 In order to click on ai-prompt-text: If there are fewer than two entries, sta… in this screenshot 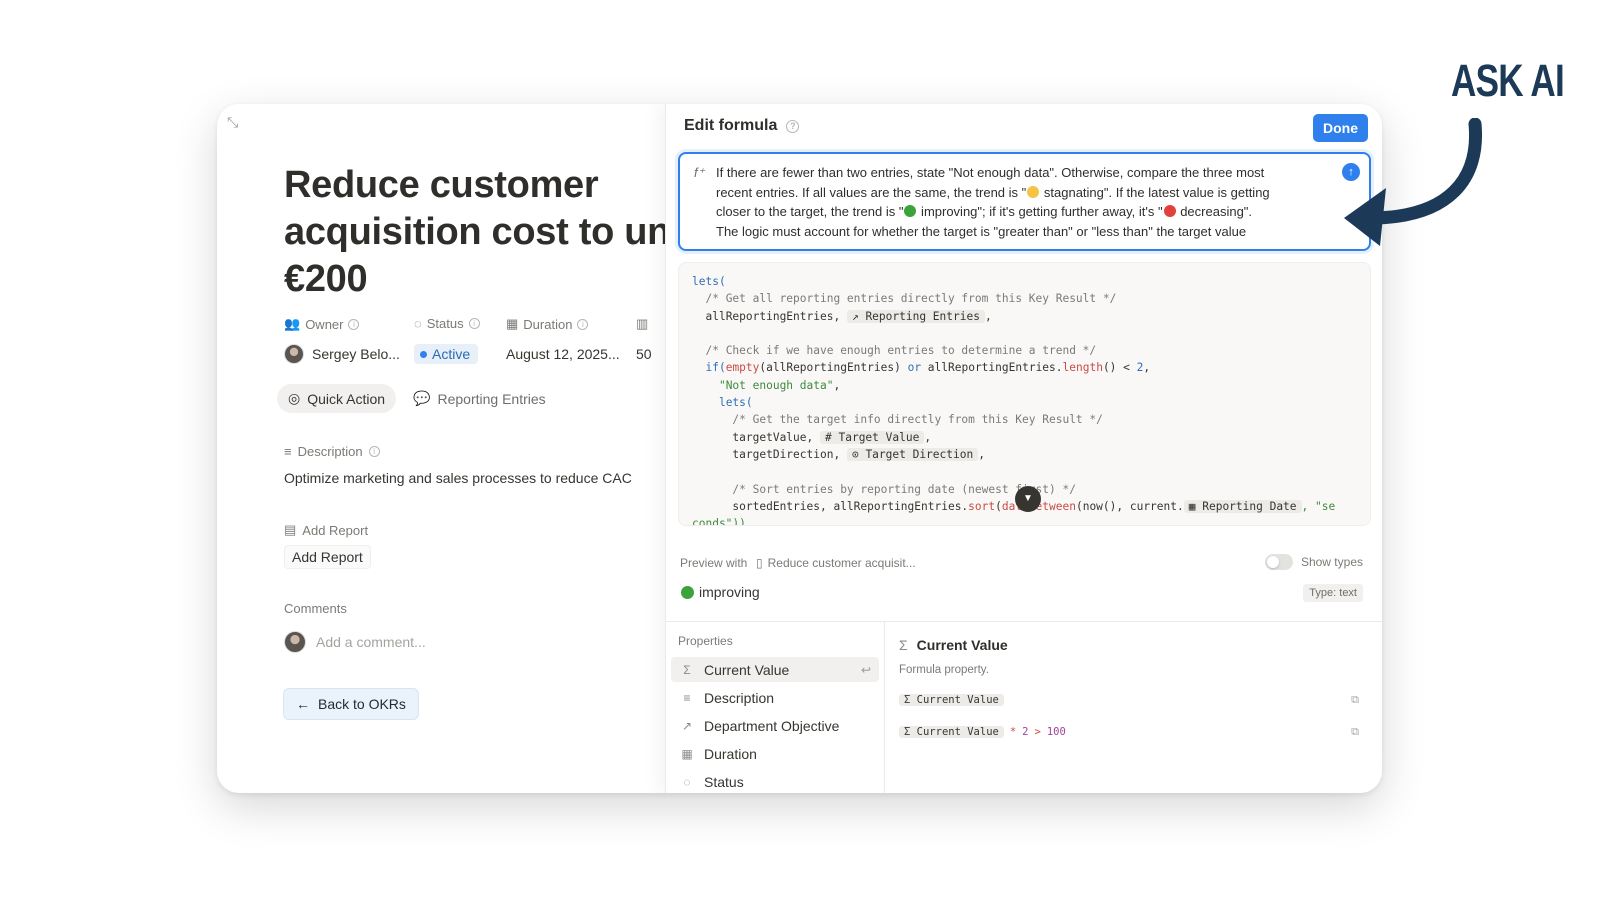, I will do `click(1021, 202)`.